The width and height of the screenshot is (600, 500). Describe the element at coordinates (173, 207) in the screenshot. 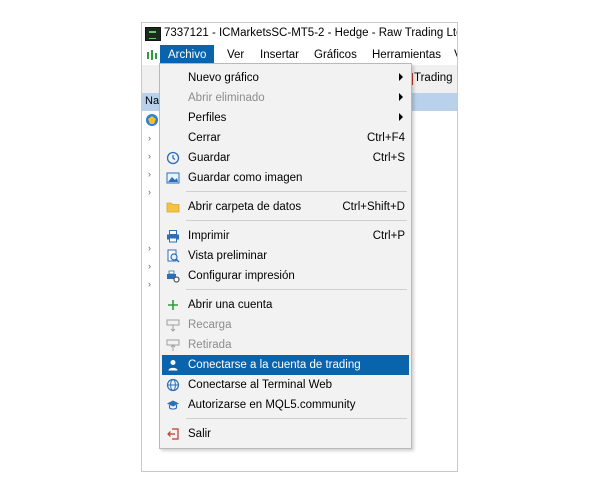

I see `folder-icon` at that location.